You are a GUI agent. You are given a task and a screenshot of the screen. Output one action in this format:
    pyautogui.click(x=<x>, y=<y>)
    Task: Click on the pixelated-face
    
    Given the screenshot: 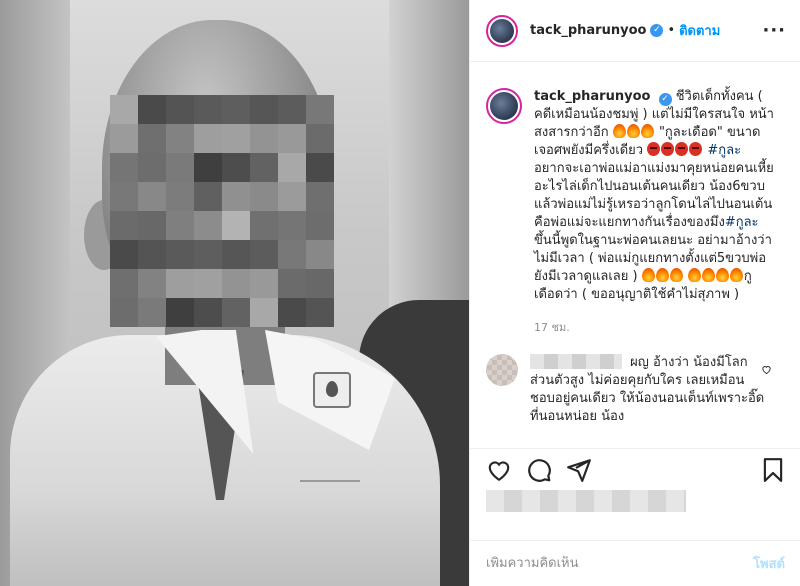 What is the action you would take?
    pyautogui.click(x=222, y=211)
    